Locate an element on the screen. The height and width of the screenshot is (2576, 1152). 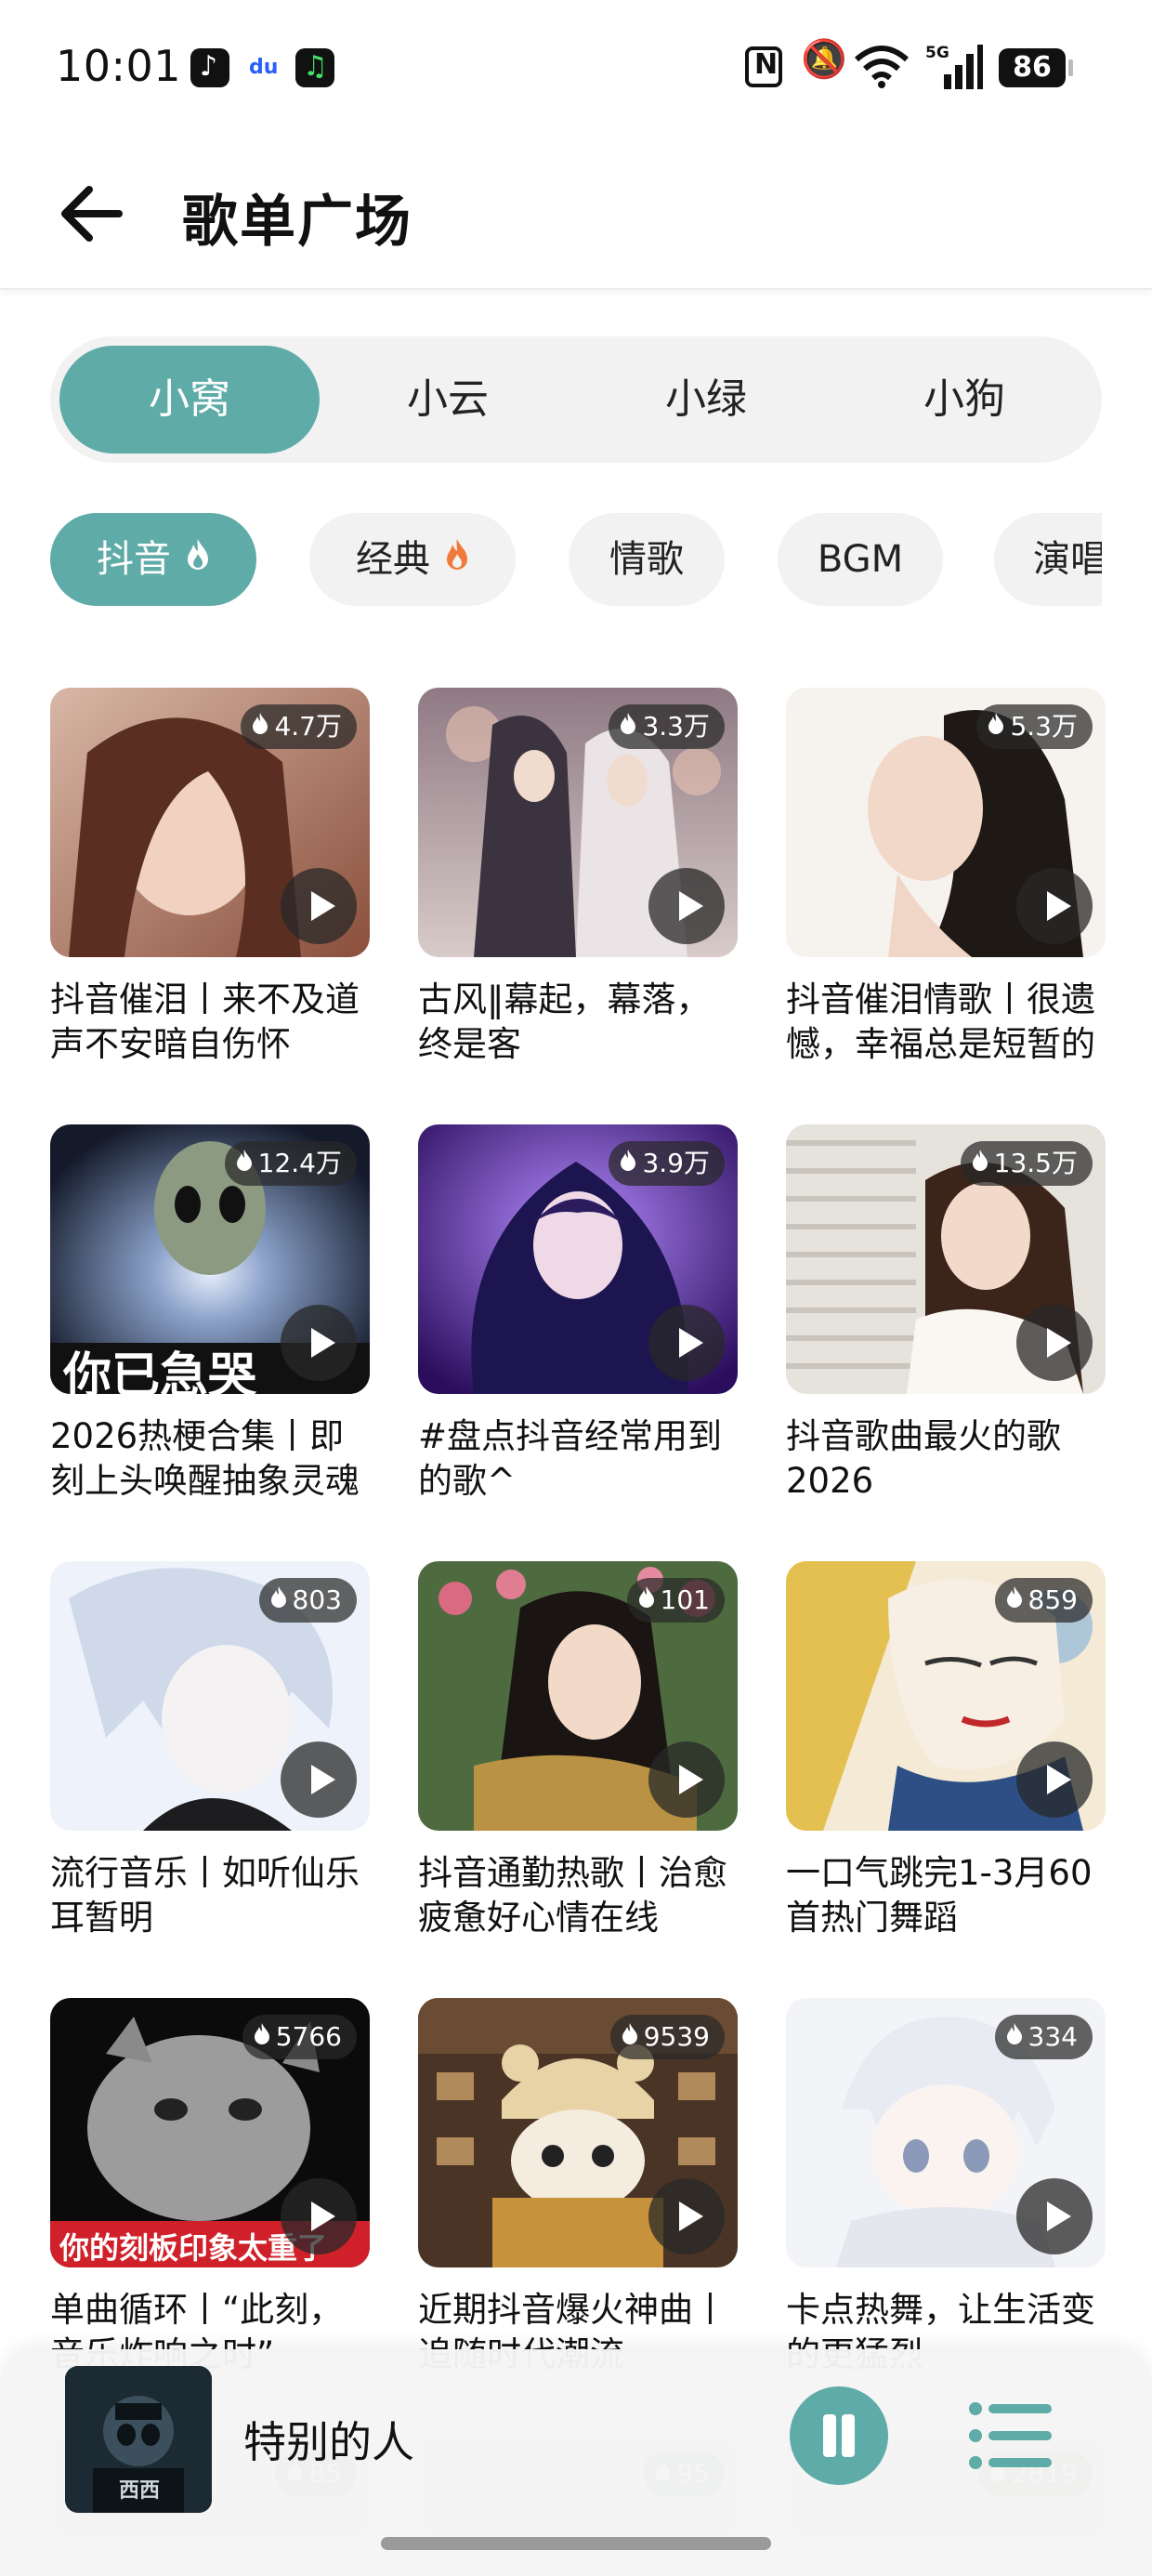
play-count-badge: 13.5万 is located at coordinates (1026, 1163).